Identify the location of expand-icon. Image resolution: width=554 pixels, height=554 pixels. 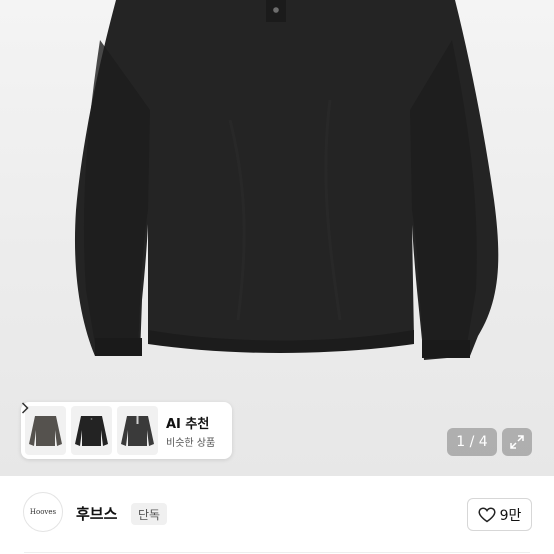
(517, 442).